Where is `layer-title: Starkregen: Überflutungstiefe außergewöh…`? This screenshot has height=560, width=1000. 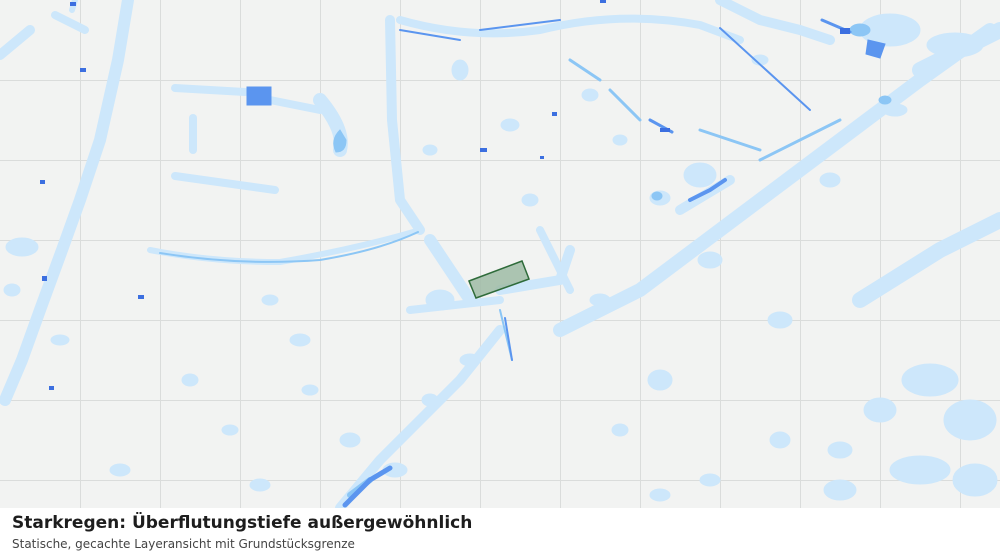 layer-title: Starkregen: Überflutungstiefe außergewöh… is located at coordinates (242, 523).